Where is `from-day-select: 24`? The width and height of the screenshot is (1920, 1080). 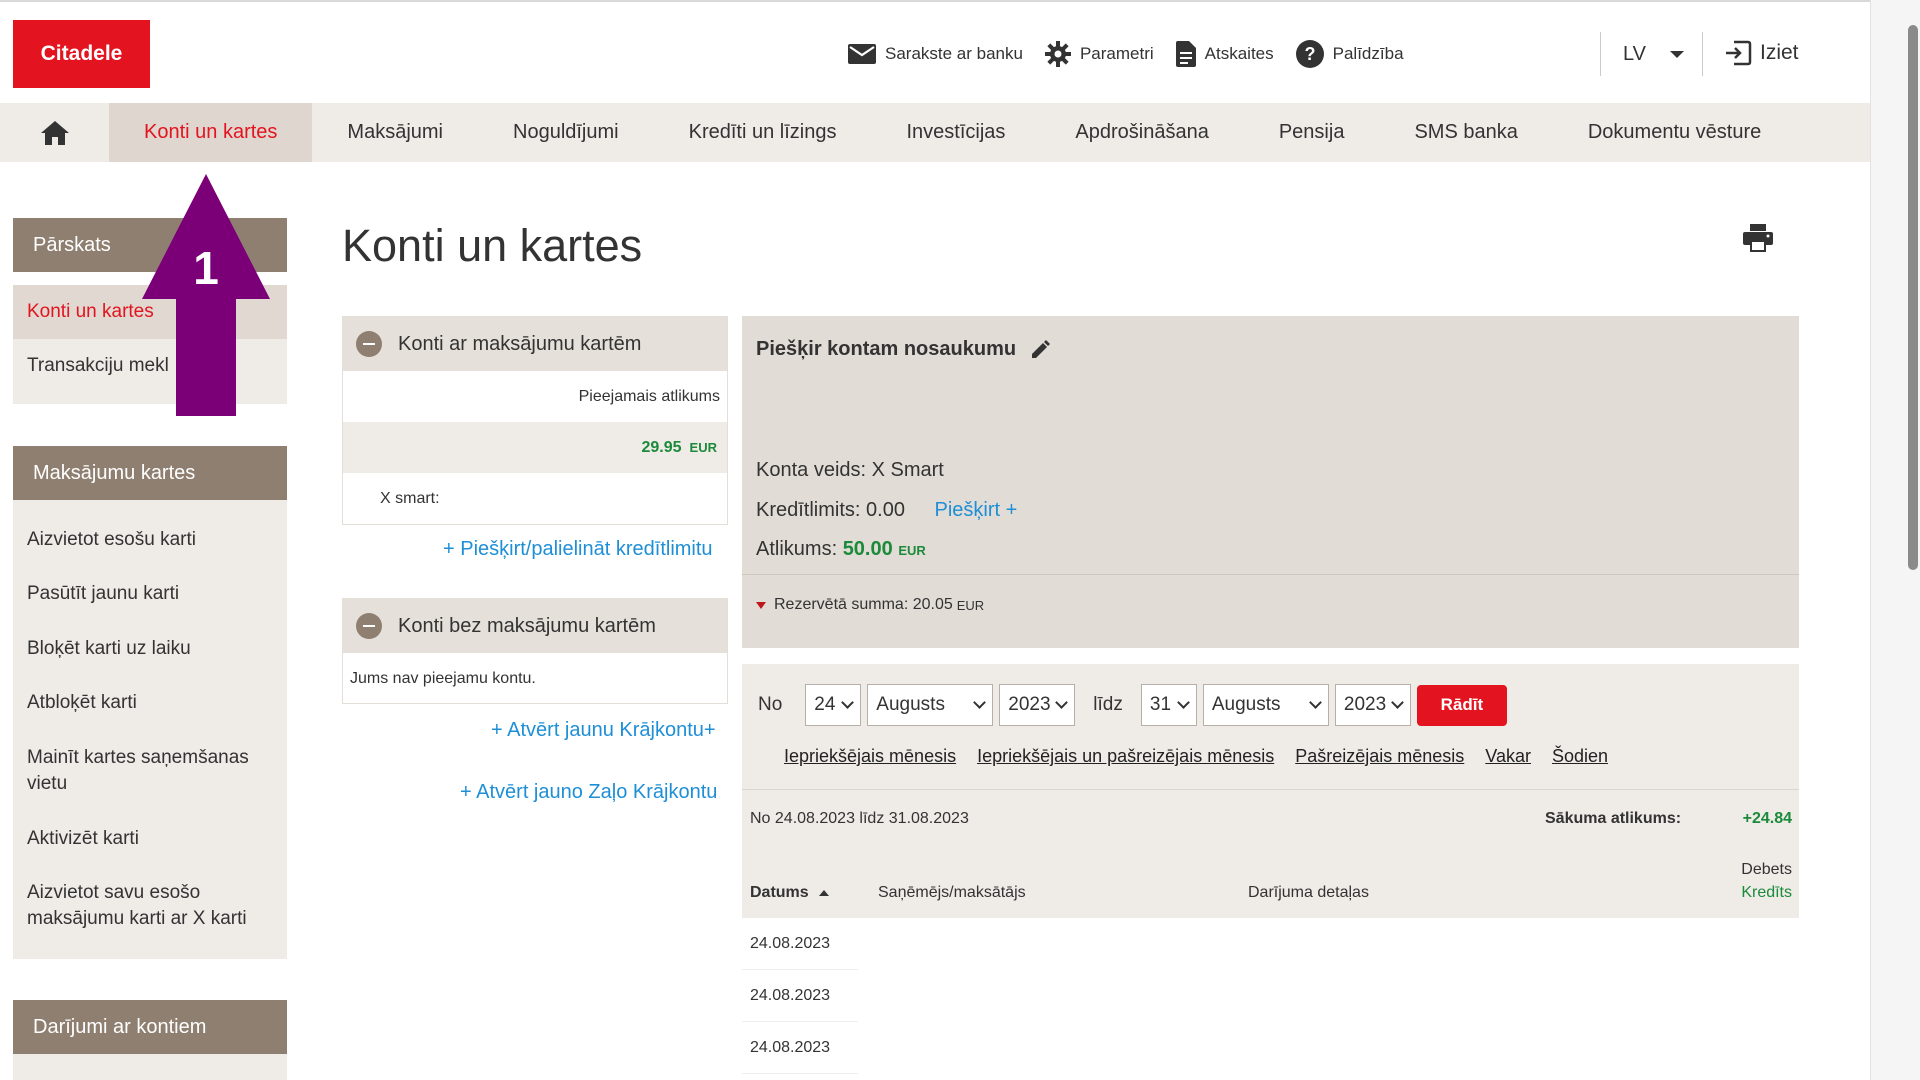 from-day-select: 24 is located at coordinates (833, 705).